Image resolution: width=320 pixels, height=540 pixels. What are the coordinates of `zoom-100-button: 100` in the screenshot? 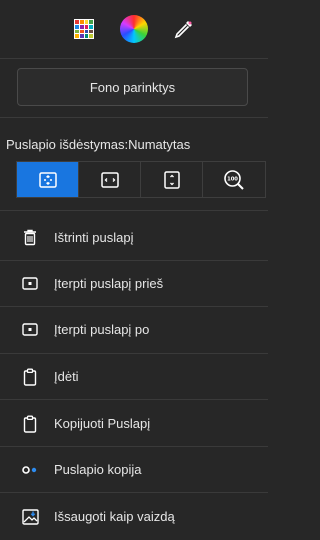 It's located at (234, 179).